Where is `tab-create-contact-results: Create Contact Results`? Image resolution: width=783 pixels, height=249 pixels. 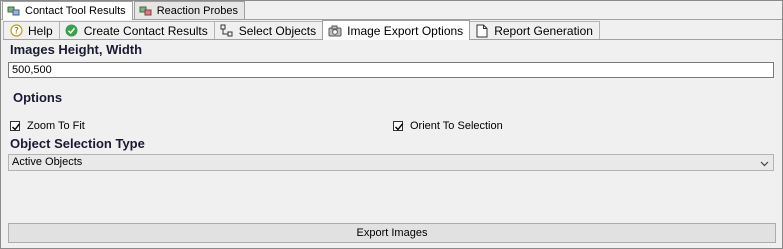
tab-create-contact-results: Create Contact Results is located at coordinates (136, 30).